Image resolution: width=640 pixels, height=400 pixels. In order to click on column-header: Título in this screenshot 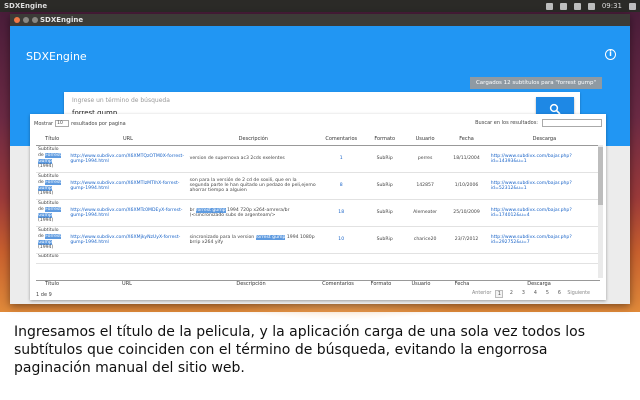, I will do `click(52, 140)`.